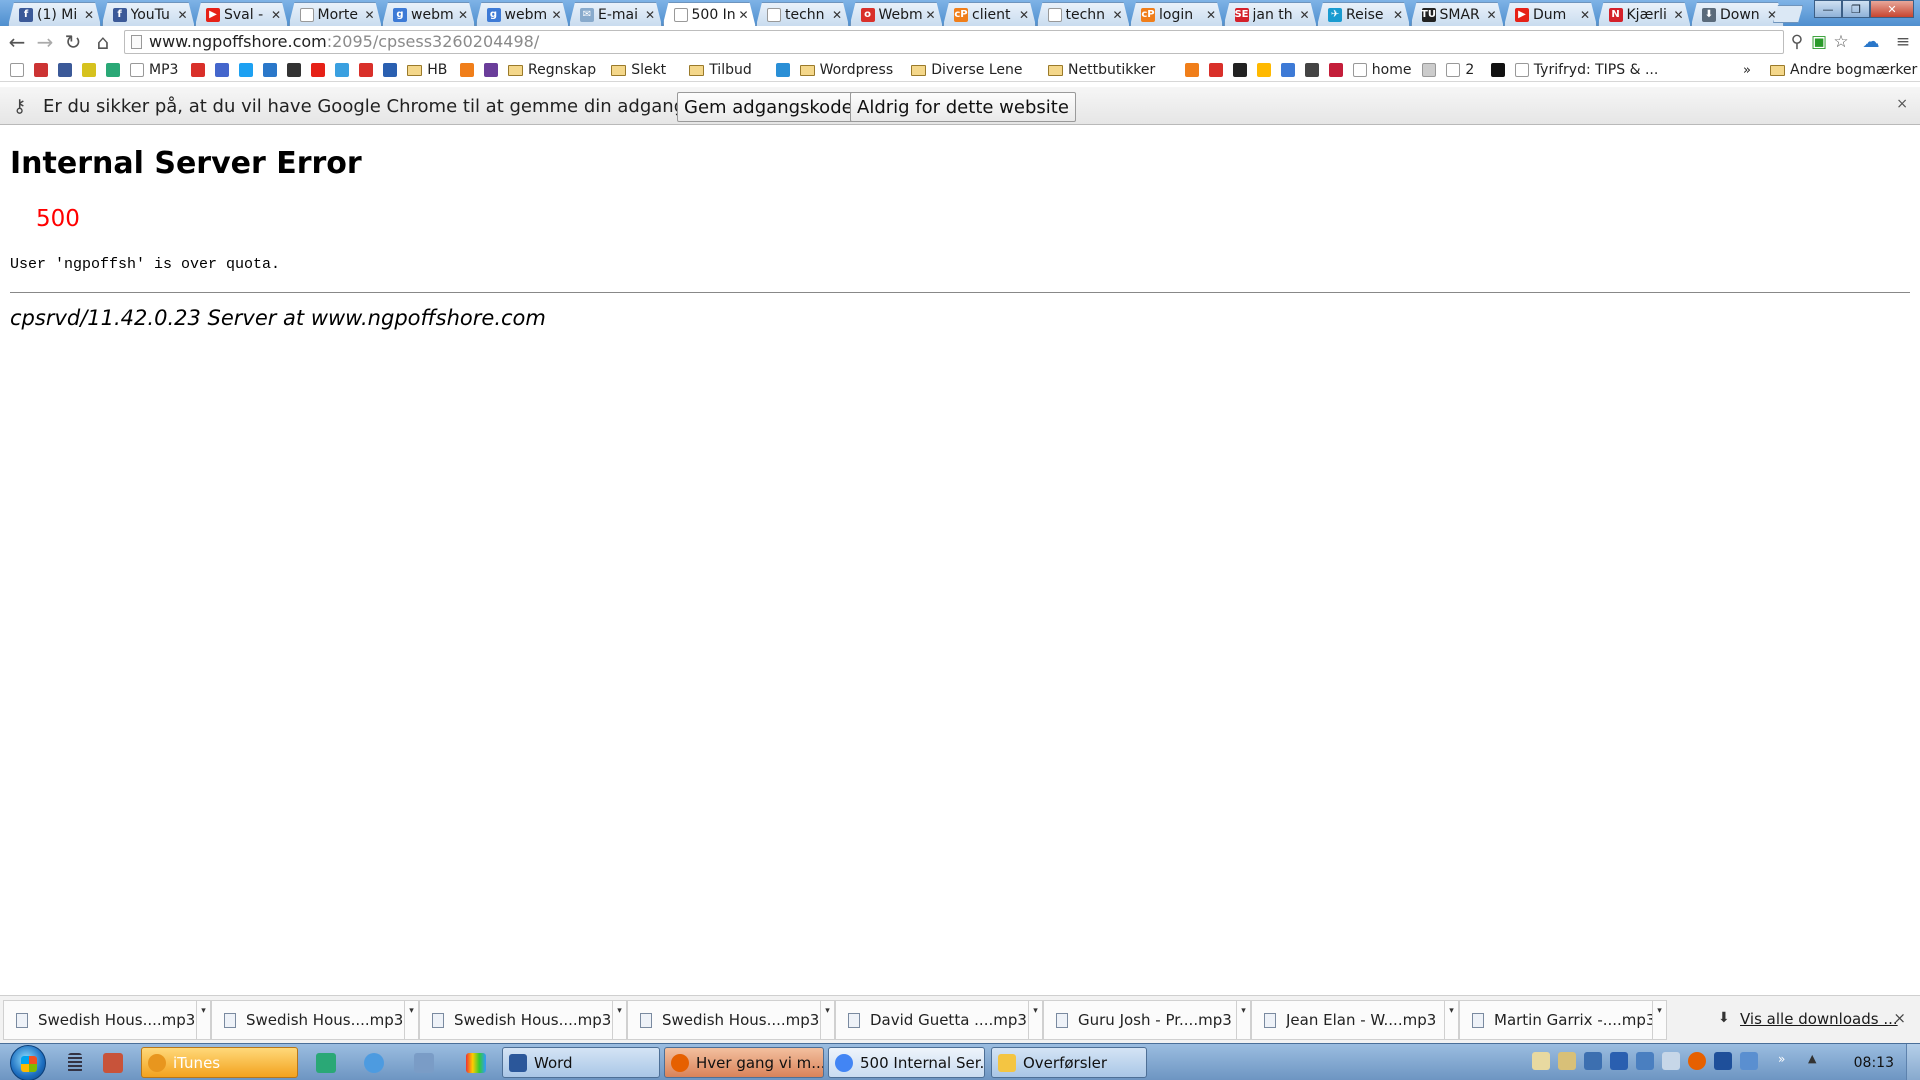  What do you see at coordinates (1892, 9) in the screenshot?
I see `close-window-button: ✕` at bounding box center [1892, 9].